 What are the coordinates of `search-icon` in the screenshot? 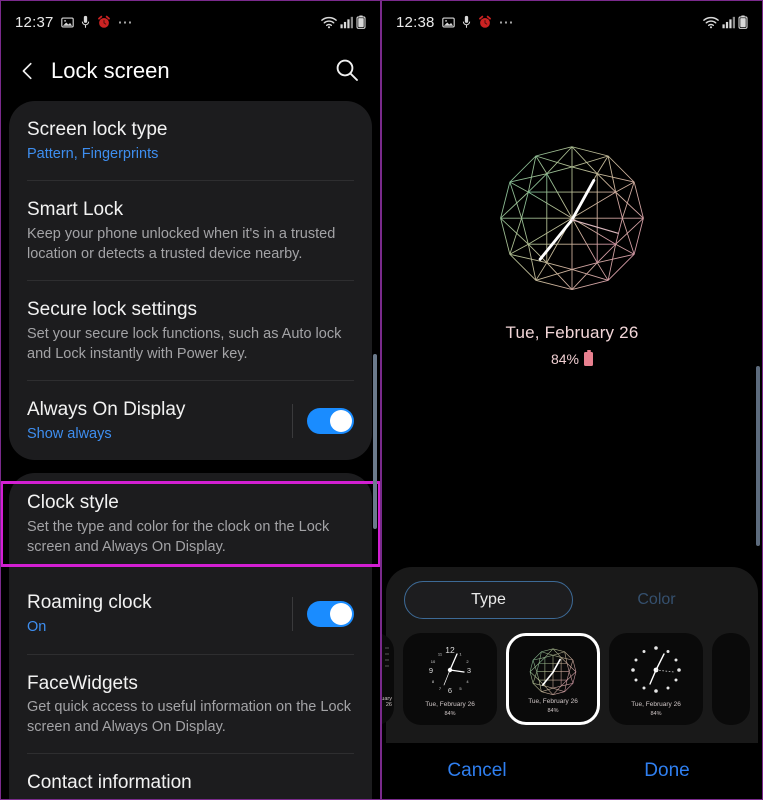 It's located at (348, 71).